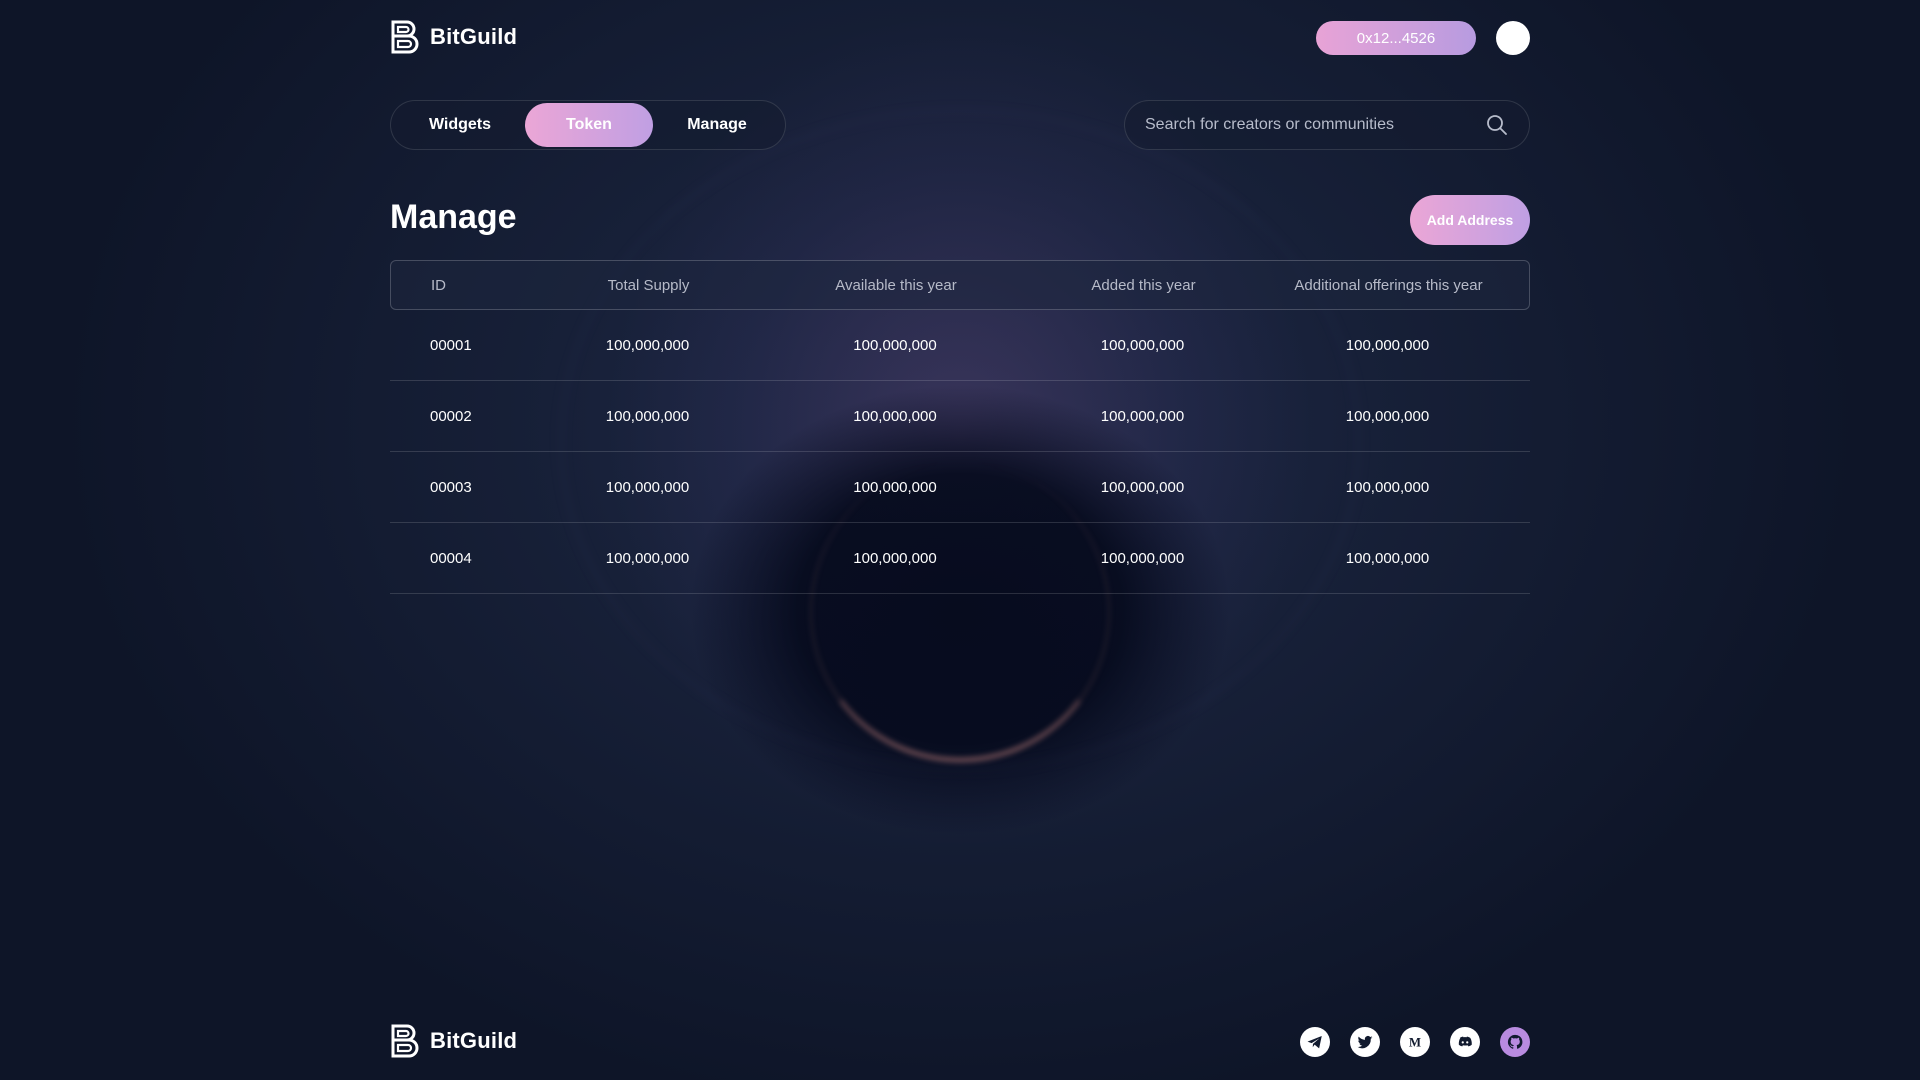 The height and width of the screenshot is (1080, 1920). I want to click on twitter-icon, so click(1365, 1042).